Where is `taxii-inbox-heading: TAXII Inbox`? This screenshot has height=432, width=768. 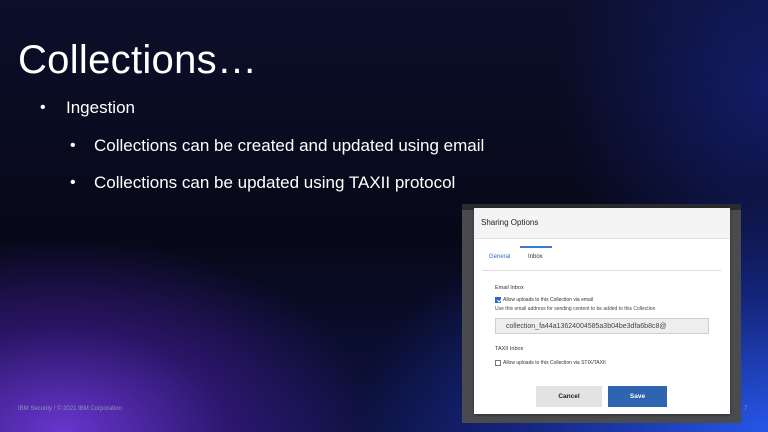
taxii-inbox-heading: TAXII Inbox is located at coordinates (509, 349).